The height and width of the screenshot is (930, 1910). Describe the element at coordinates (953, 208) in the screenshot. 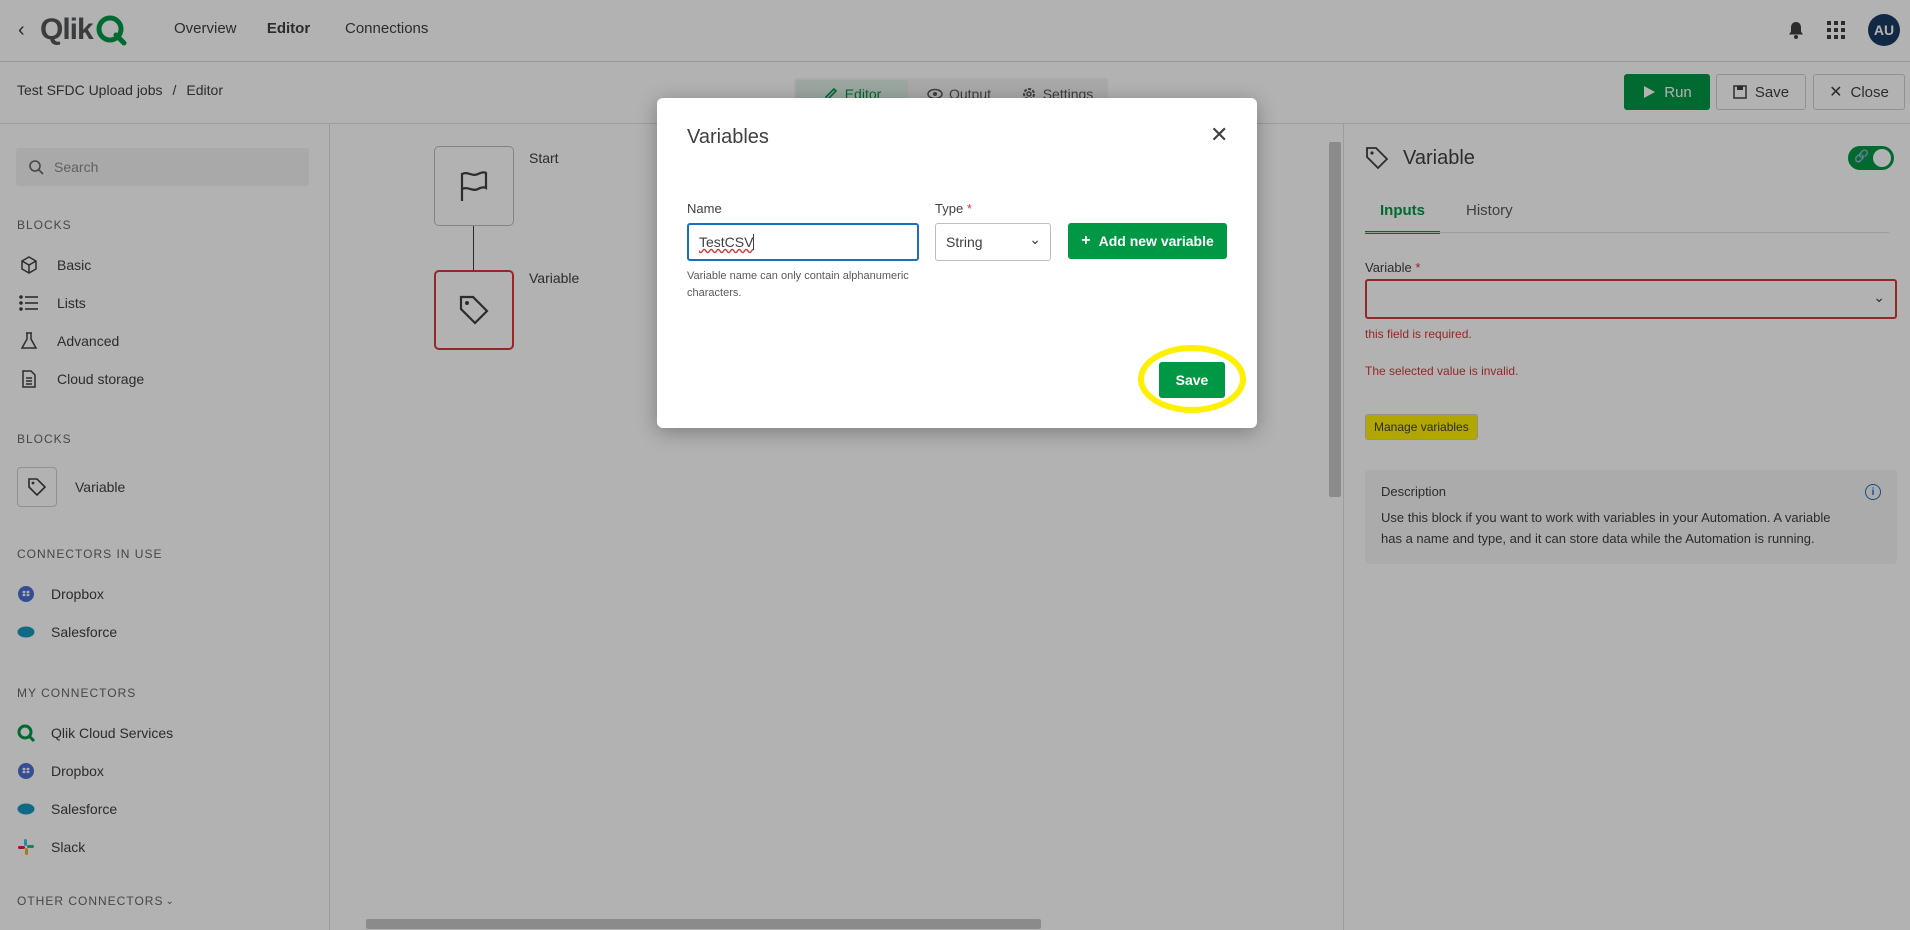

I see `type-field-label: Type *` at that location.